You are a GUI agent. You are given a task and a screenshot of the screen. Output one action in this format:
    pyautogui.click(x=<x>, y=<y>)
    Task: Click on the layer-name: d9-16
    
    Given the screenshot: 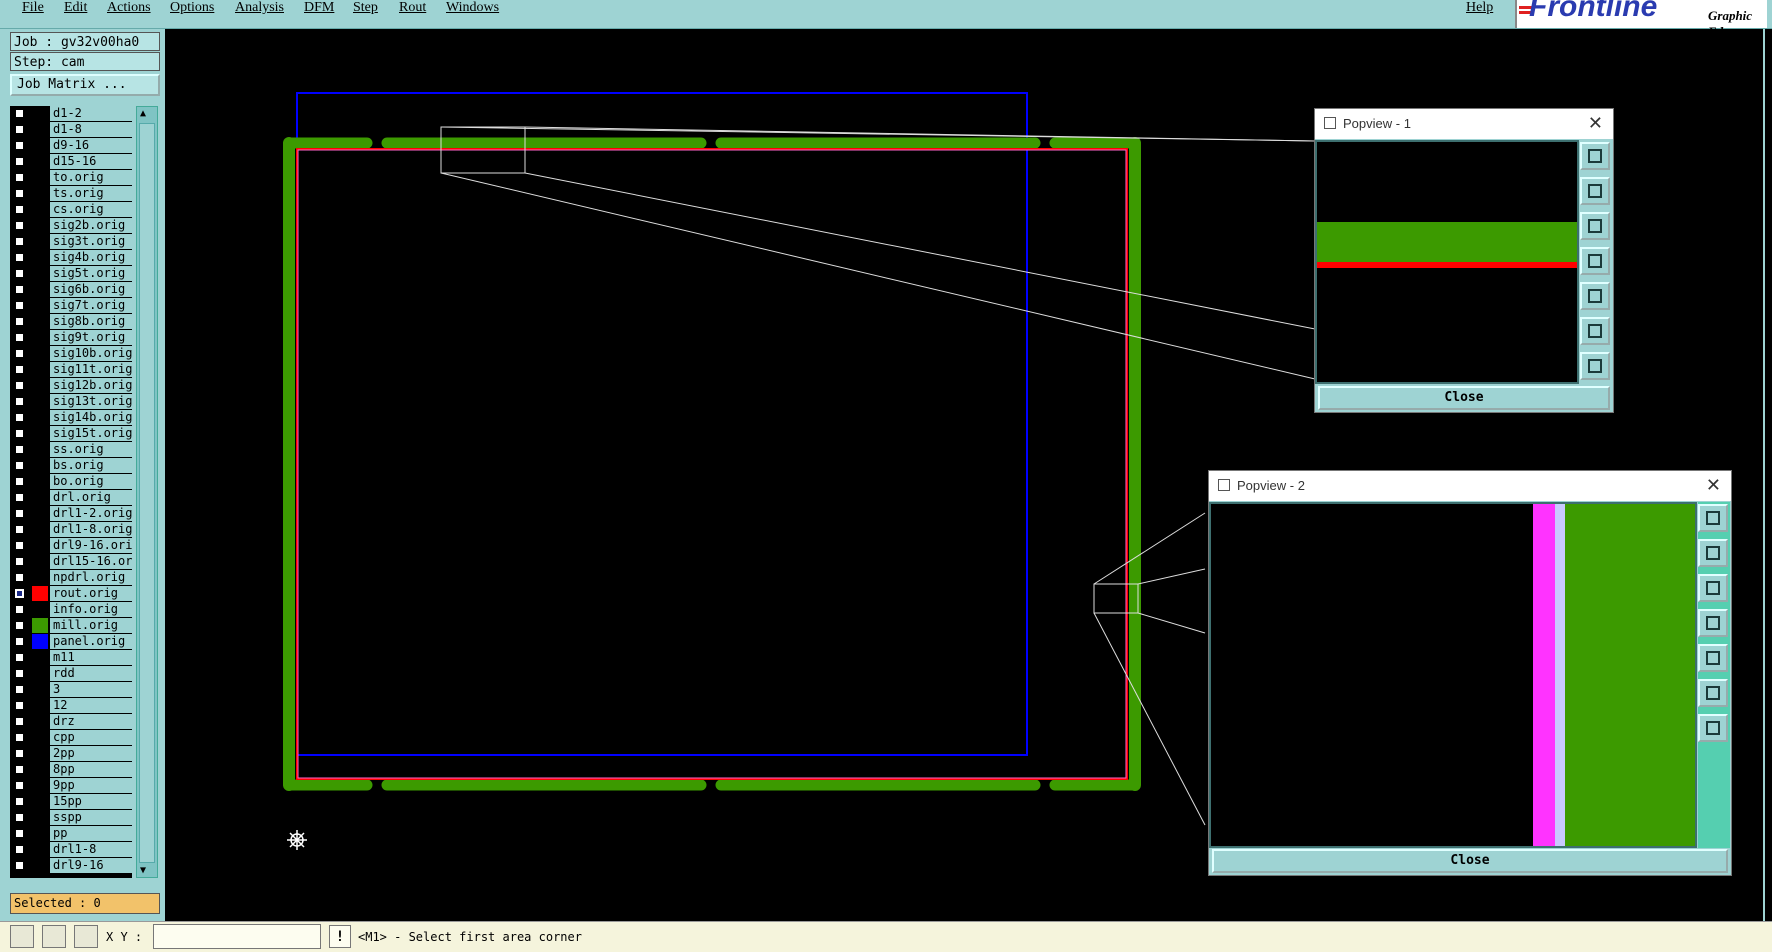 What is the action you would take?
    pyautogui.click(x=91, y=145)
    